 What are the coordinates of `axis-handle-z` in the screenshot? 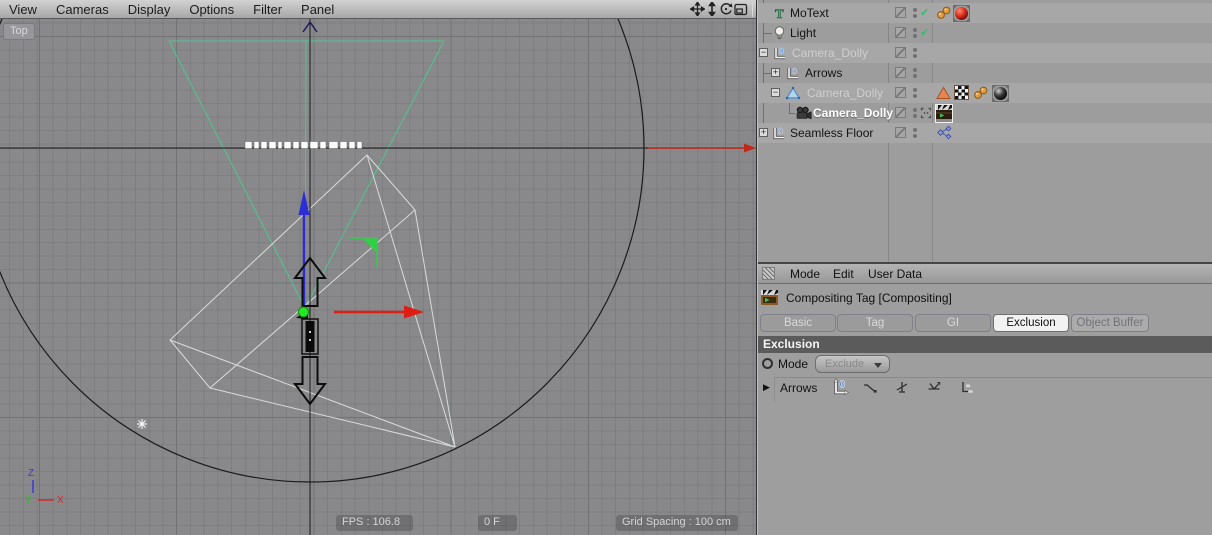 It's located at (304, 250).